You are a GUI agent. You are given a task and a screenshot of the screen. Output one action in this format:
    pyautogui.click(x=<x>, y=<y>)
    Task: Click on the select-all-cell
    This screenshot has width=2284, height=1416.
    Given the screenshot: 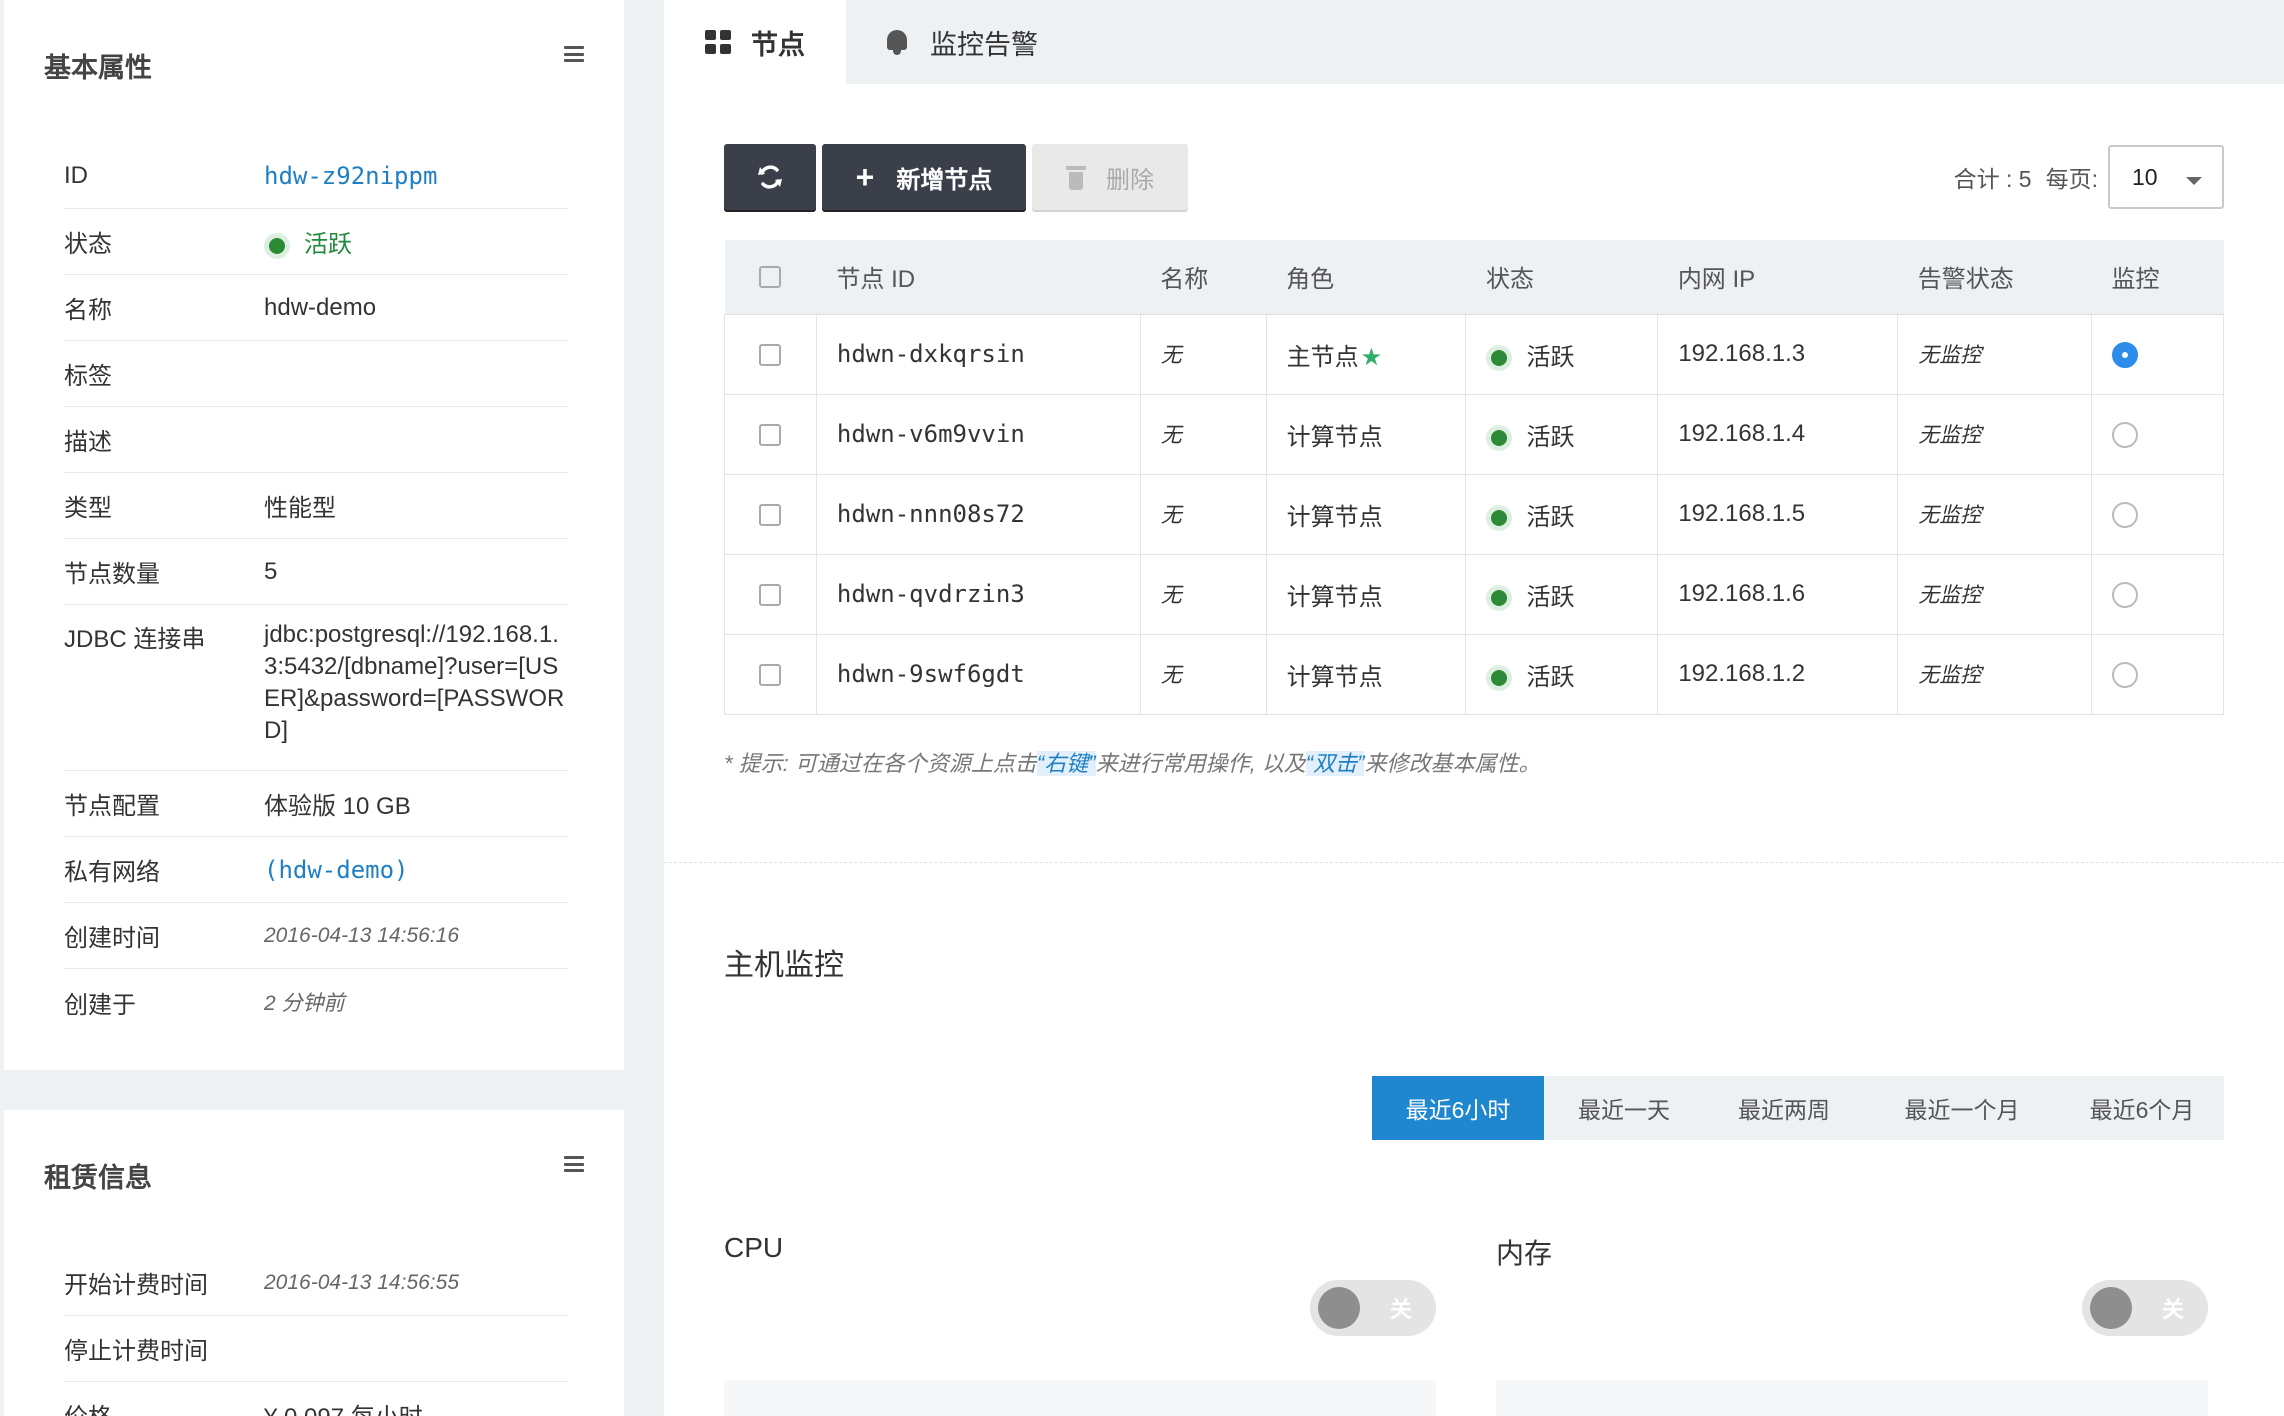 What is the action you would take?
    pyautogui.click(x=770, y=277)
    